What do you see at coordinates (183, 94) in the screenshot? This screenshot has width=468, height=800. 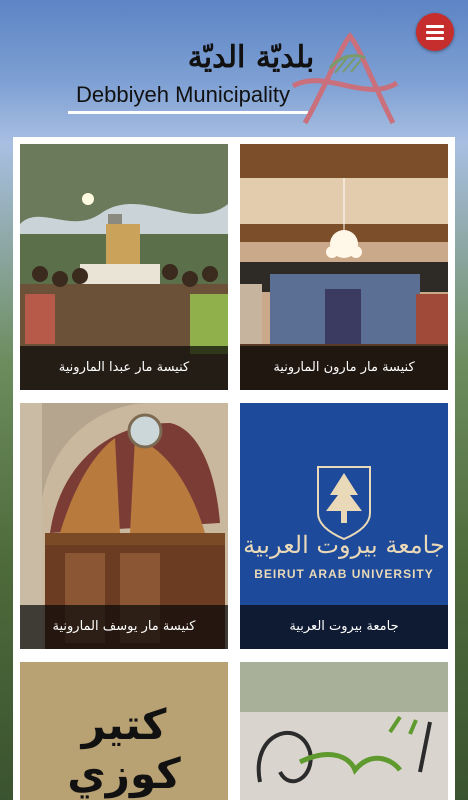 I see `logo-english-text: Debbiyeh Municipality` at bounding box center [183, 94].